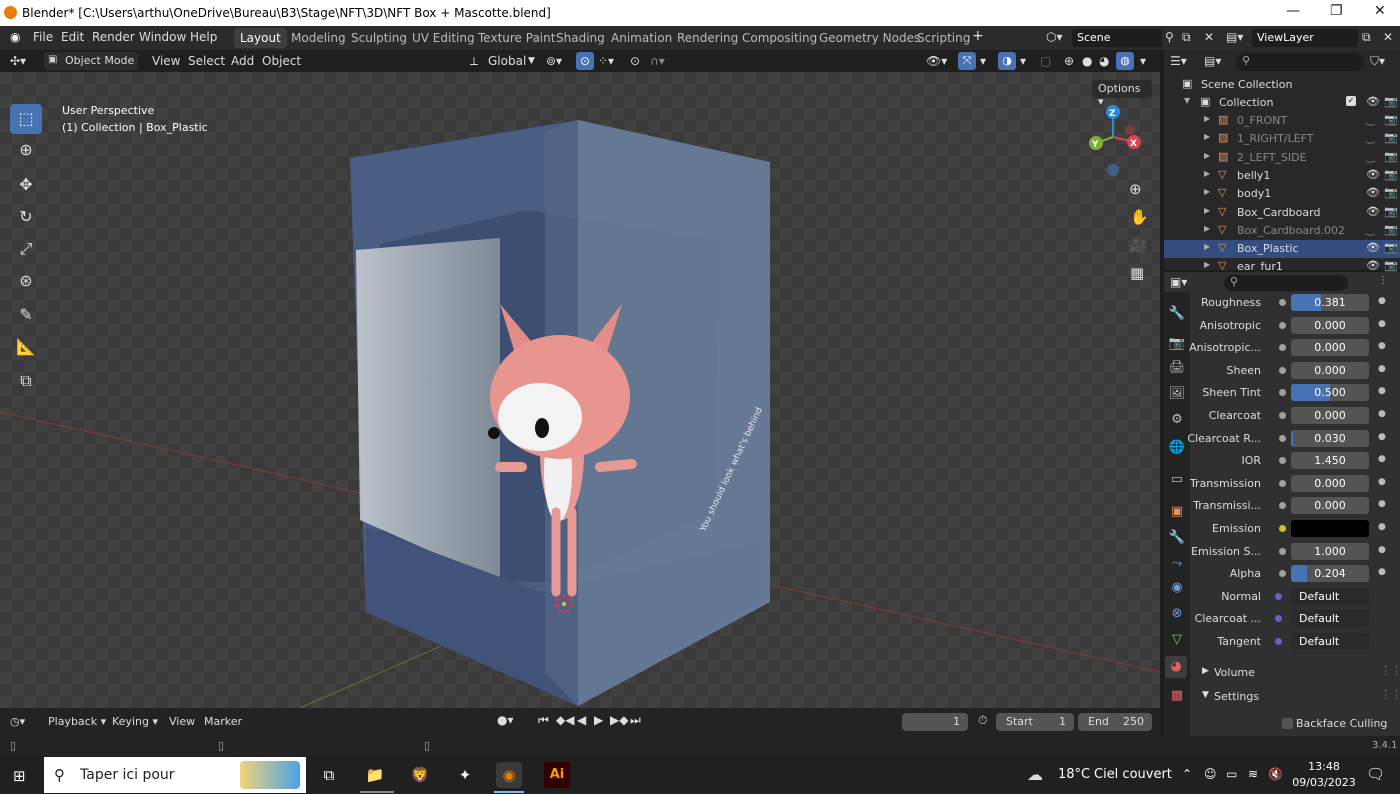 The width and height of the screenshot is (1400, 794). Describe the element at coordinates (1122, 94) in the screenshot. I see `options-dropdown: Options ▾` at that location.